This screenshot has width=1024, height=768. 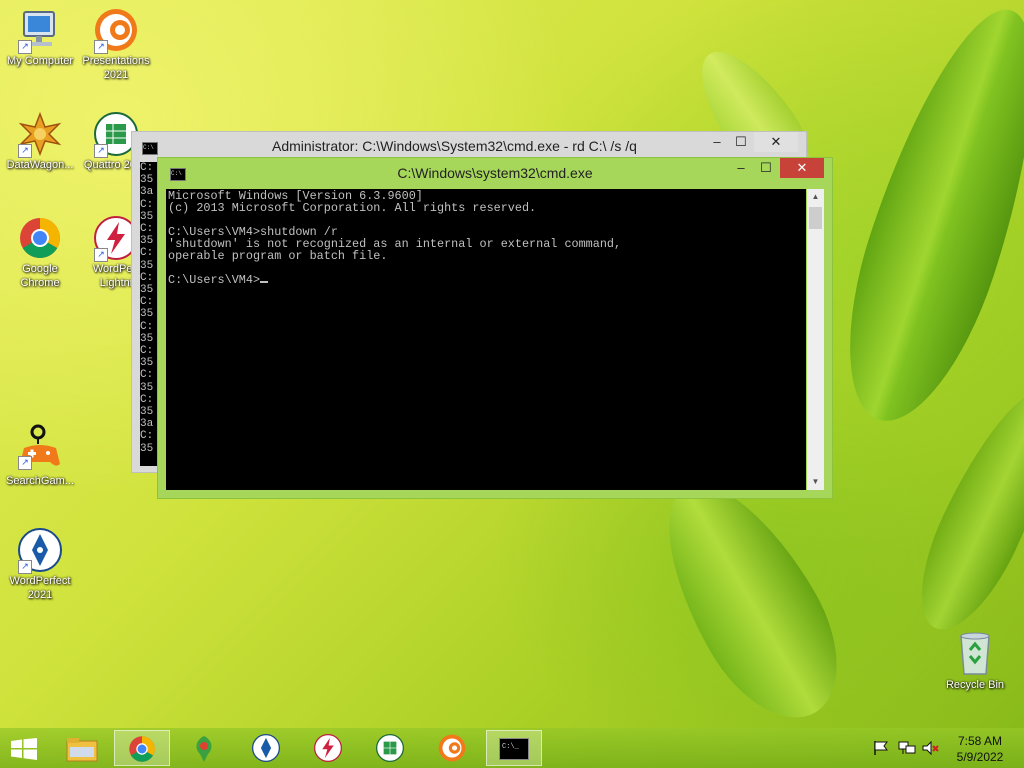 I want to click on taskbar-wordperfect, so click(x=266, y=748).